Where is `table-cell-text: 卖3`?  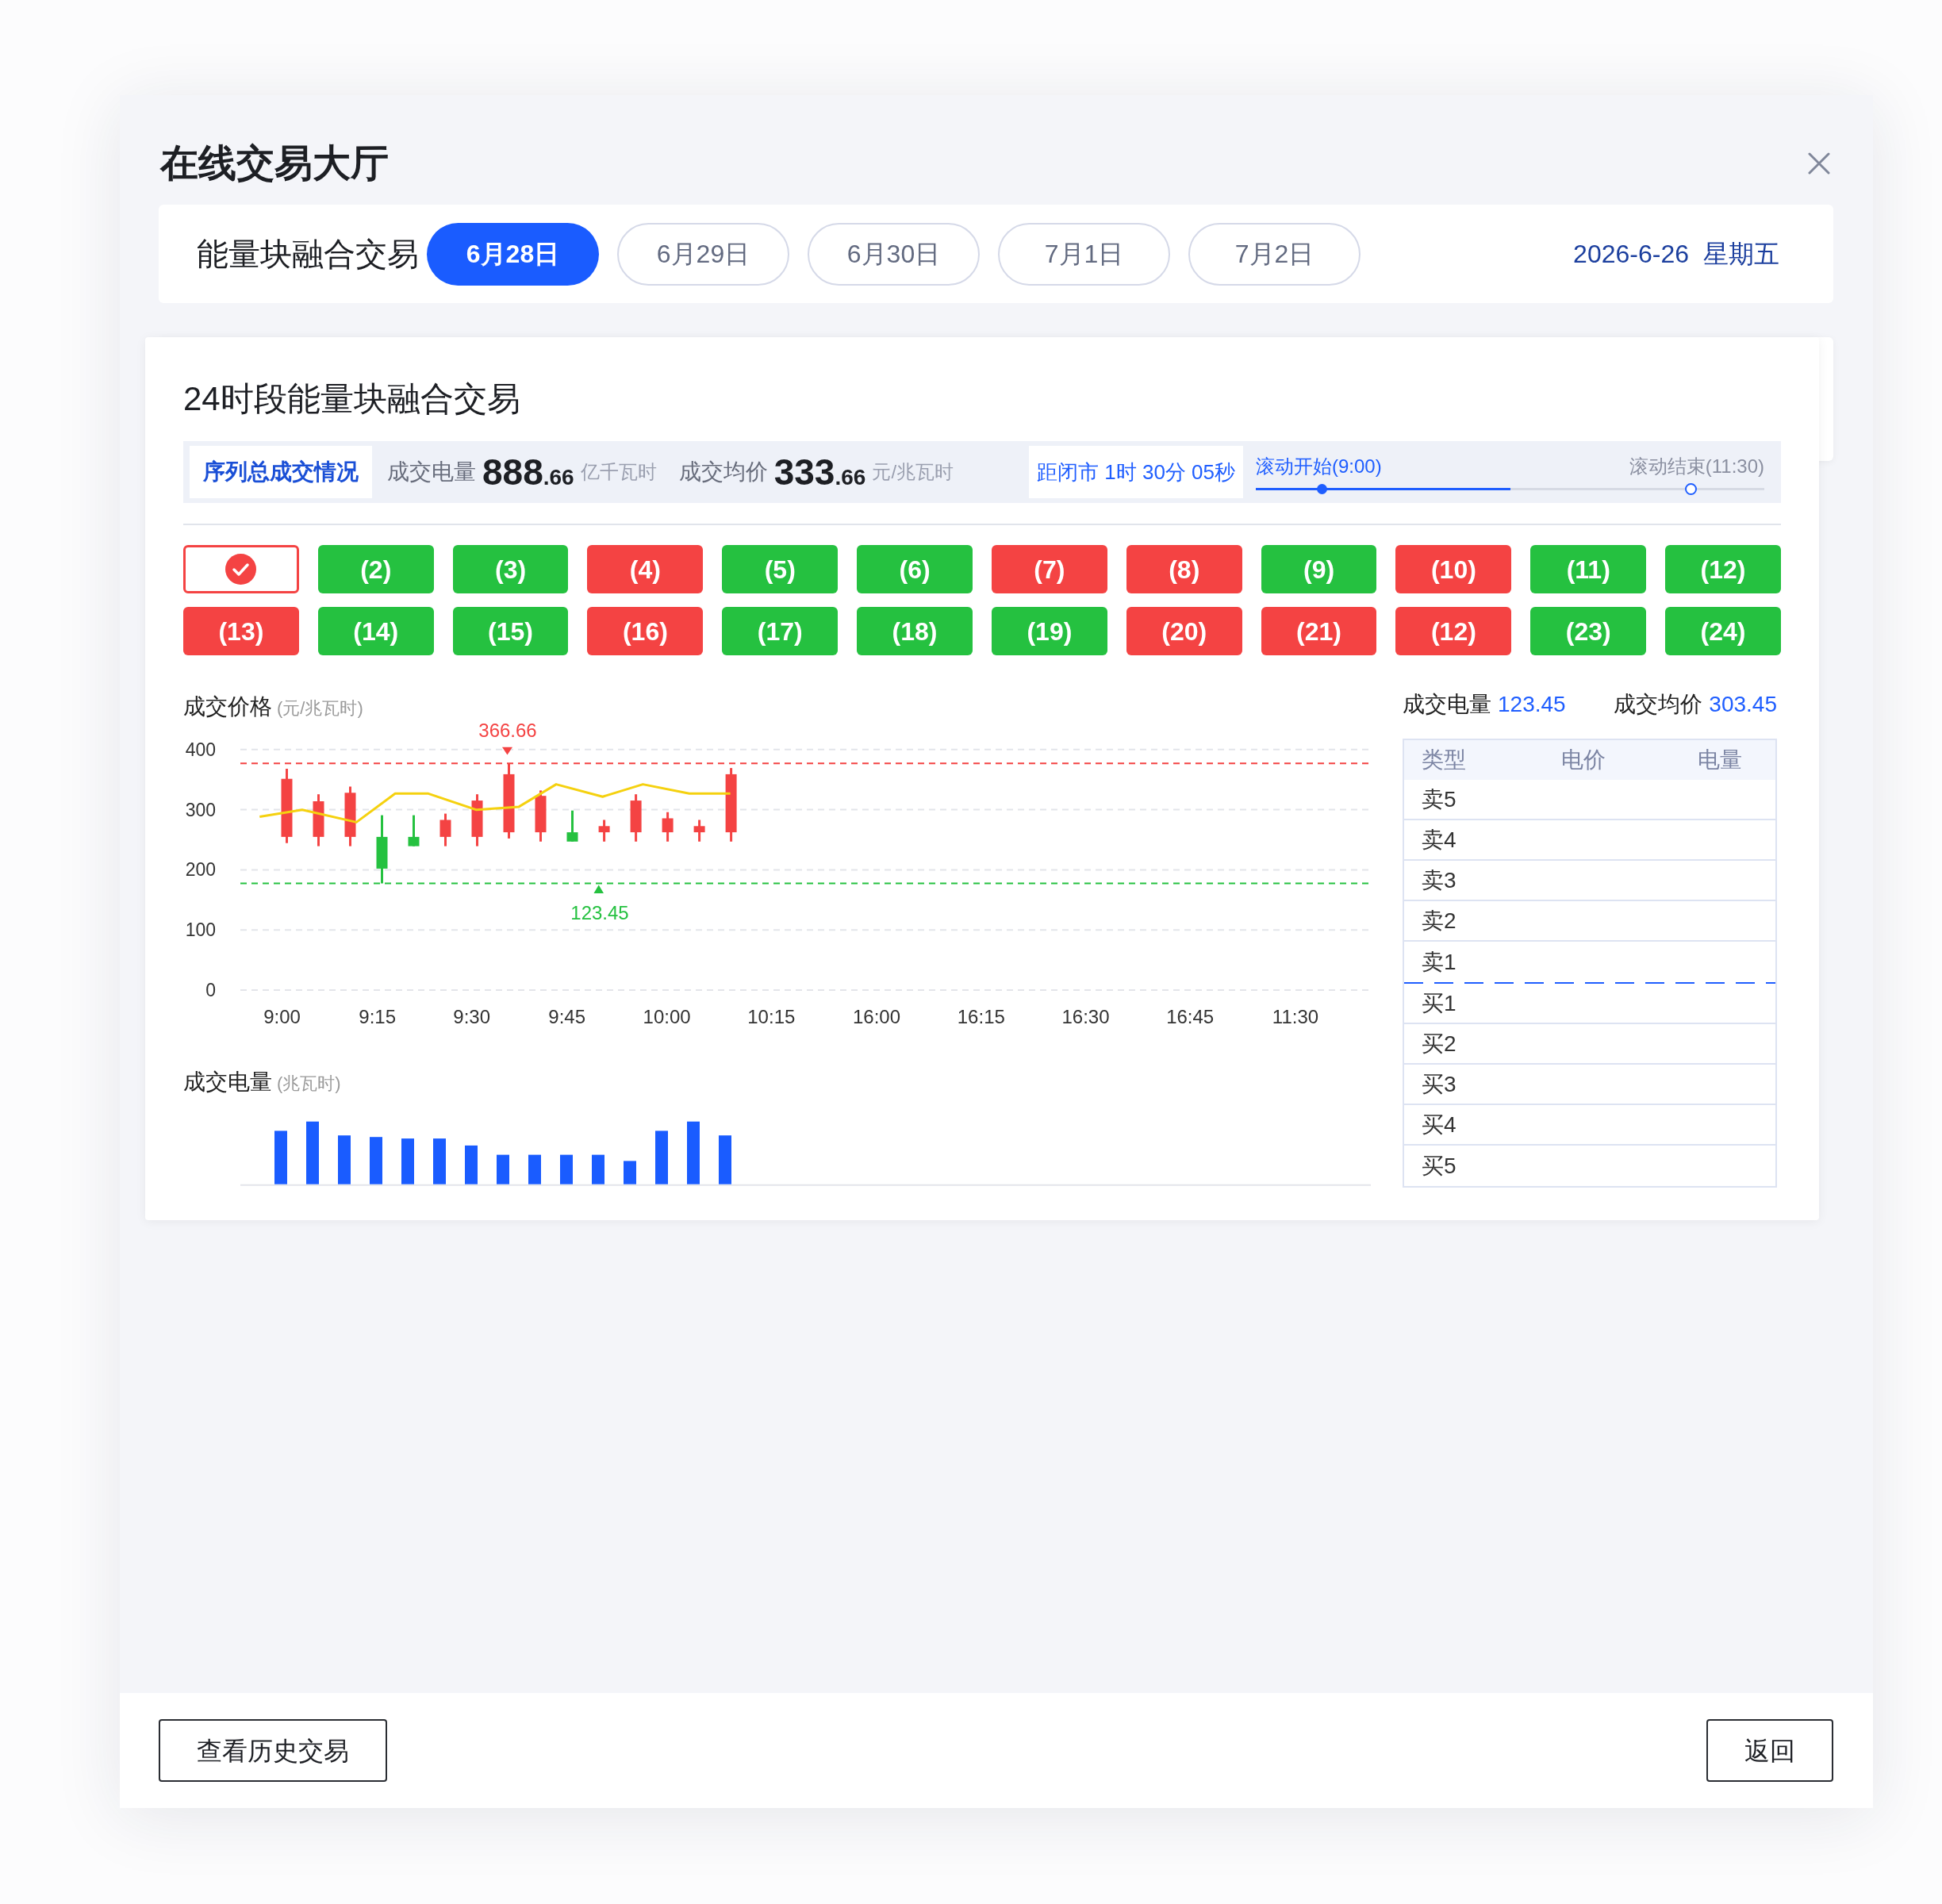 table-cell-text: 卖3 is located at coordinates (1439, 880).